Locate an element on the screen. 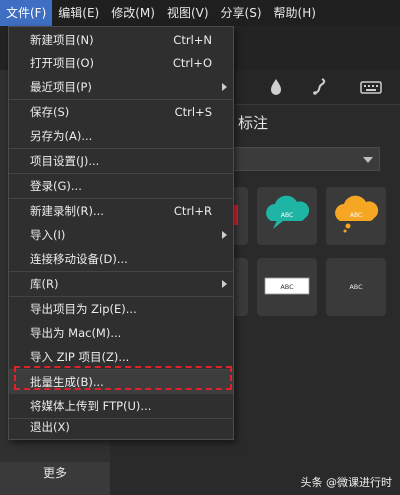 The height and width of the screenshot is (495, 400). text-callout-icon: ABC is located at coordinates (356, 287).